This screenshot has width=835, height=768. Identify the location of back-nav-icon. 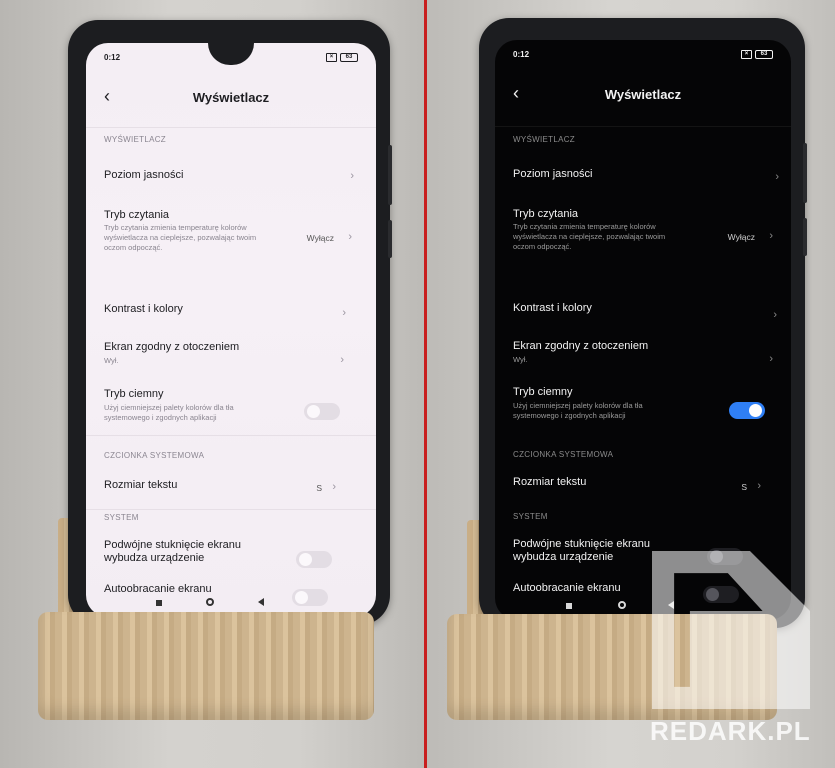
(261, 602).